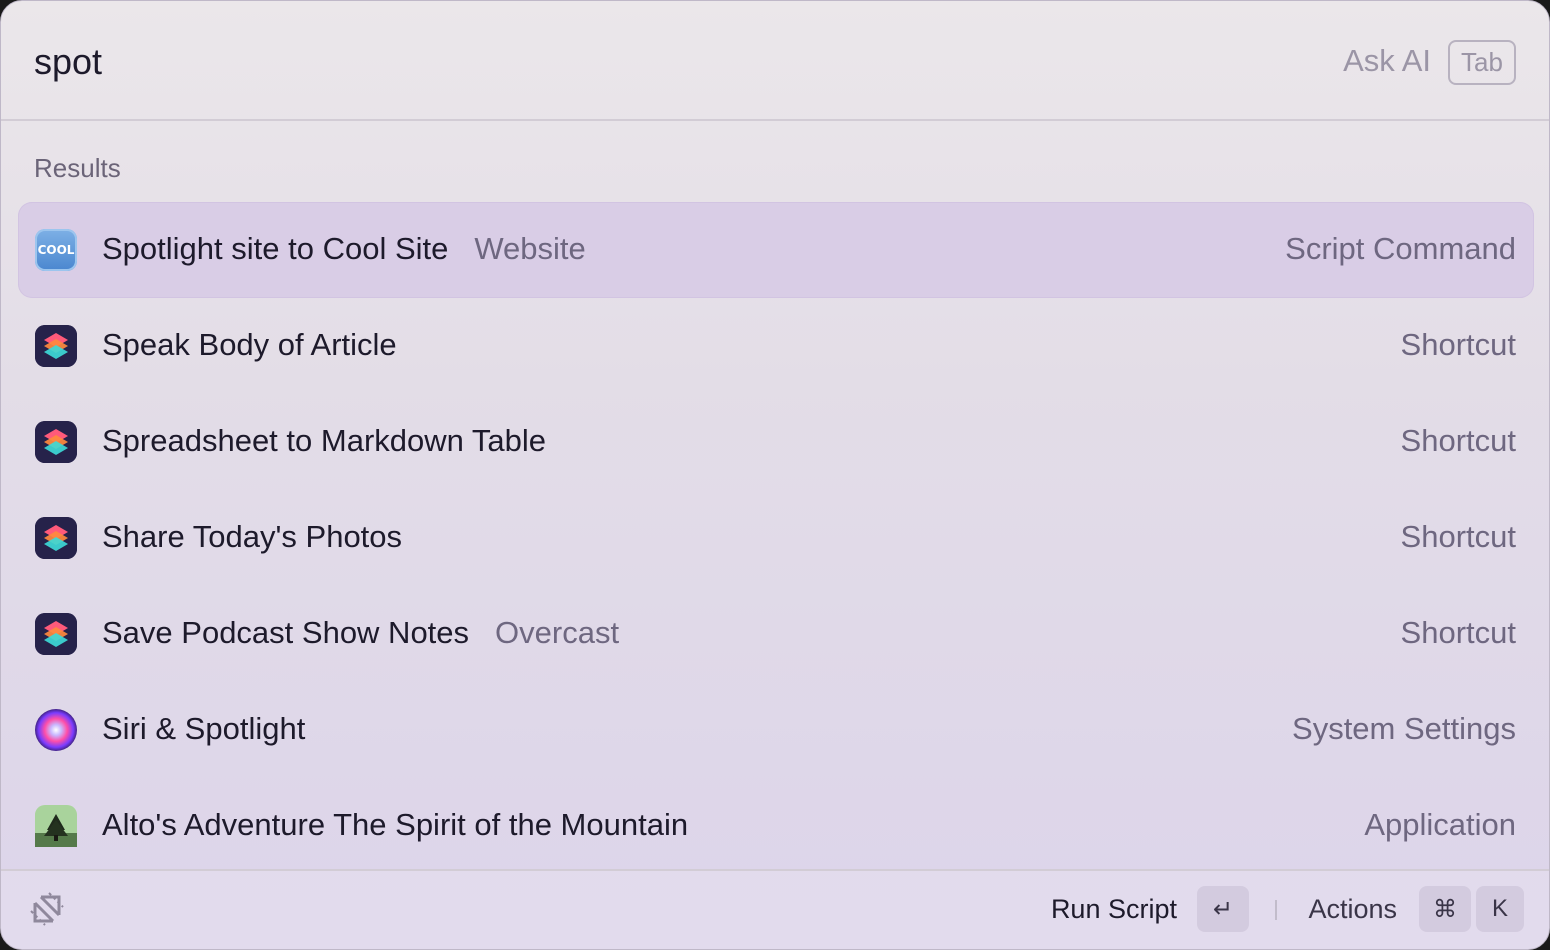  Describe the element at coordinates (275, 248) in the screenshot. I see `list-item-title: Spotlight site to Cool Site` at that location.